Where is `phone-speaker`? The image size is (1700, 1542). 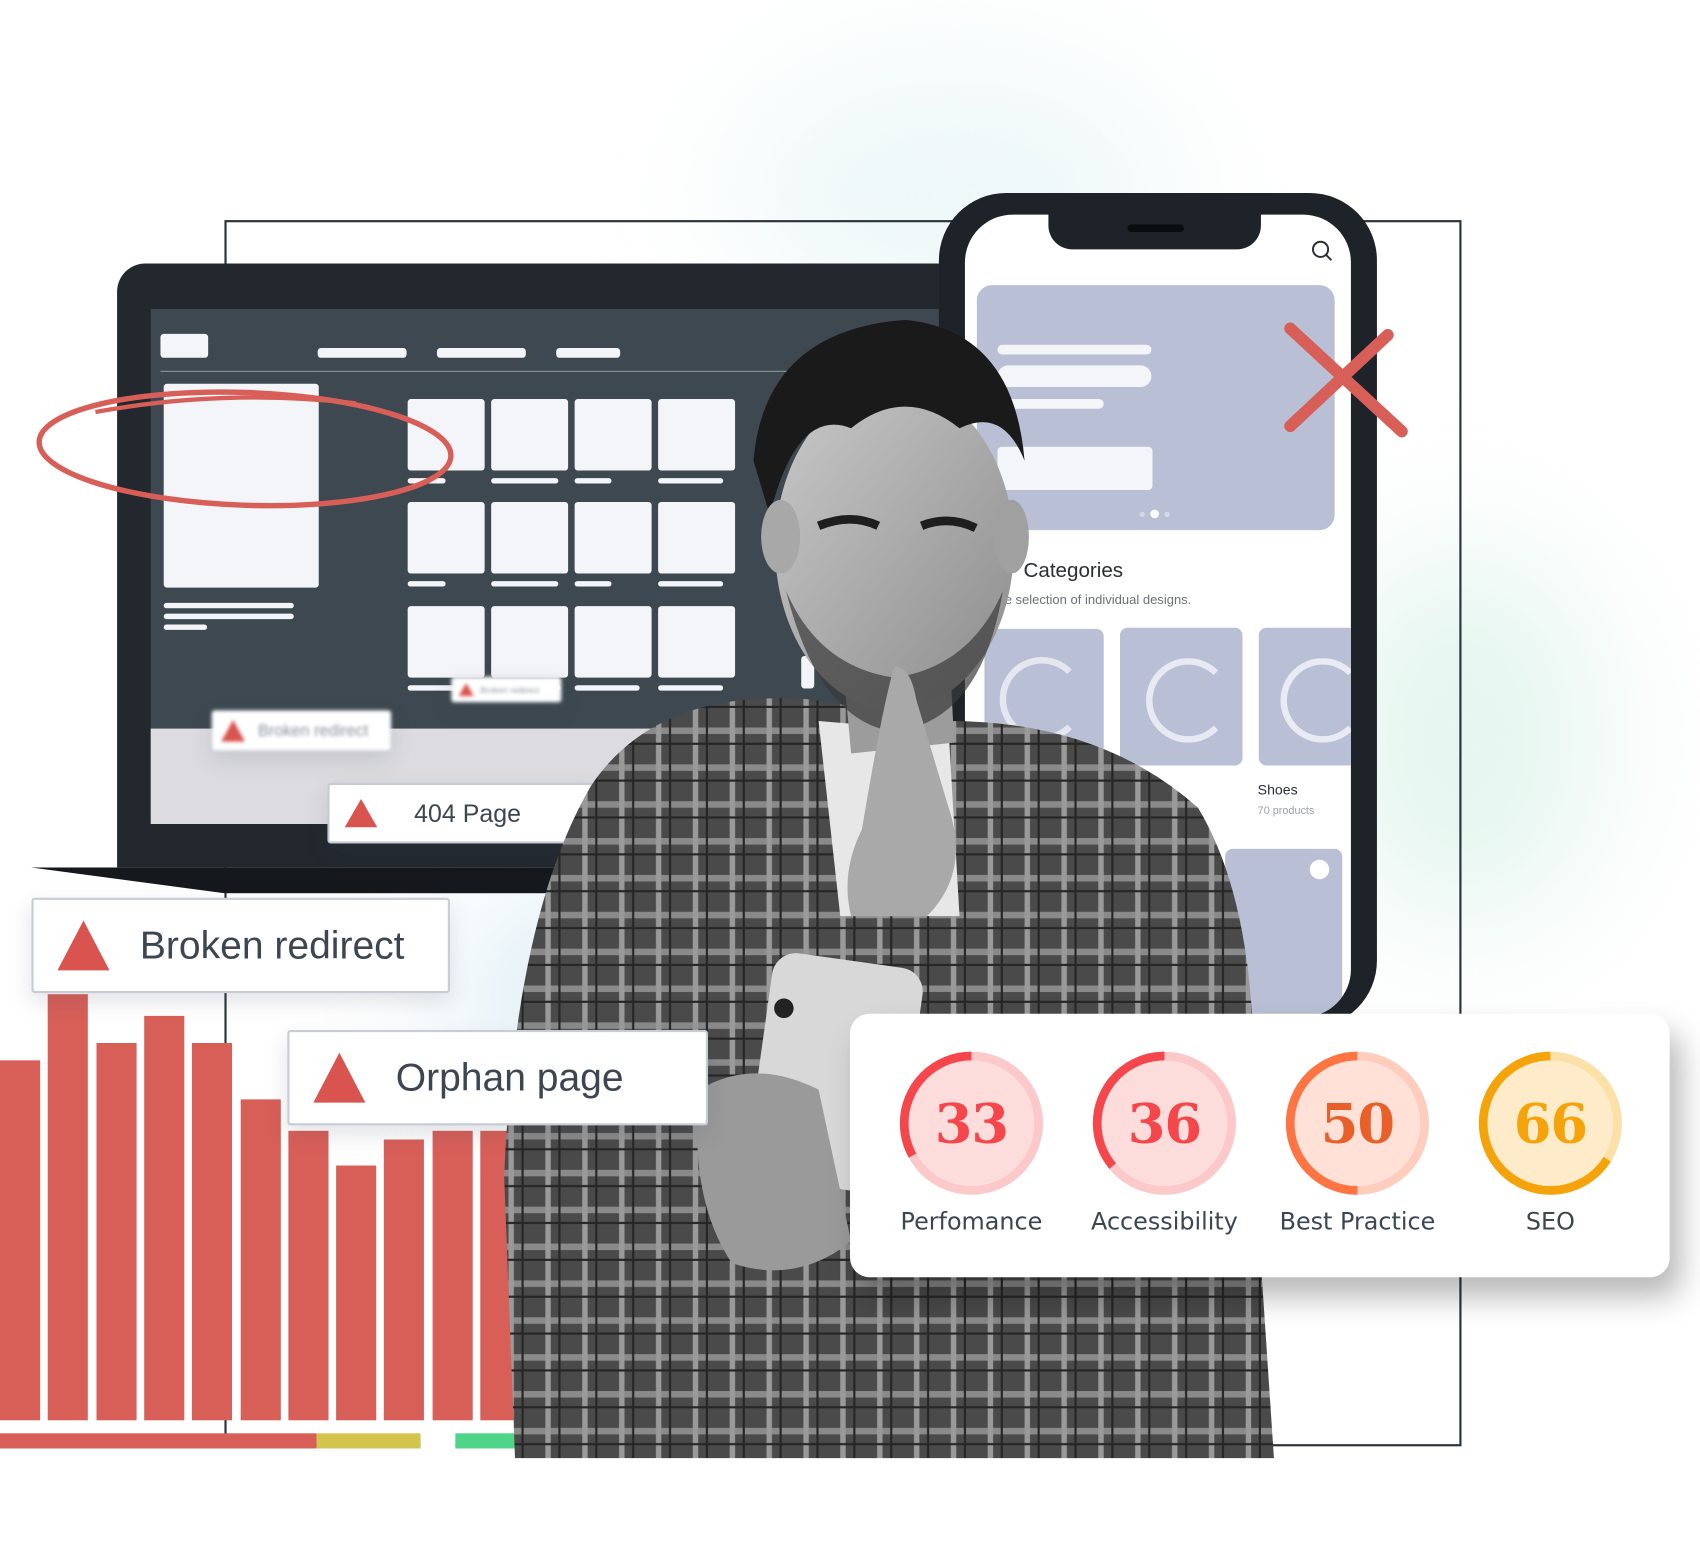 phone-speaker is located at coordinates (1155, 228).